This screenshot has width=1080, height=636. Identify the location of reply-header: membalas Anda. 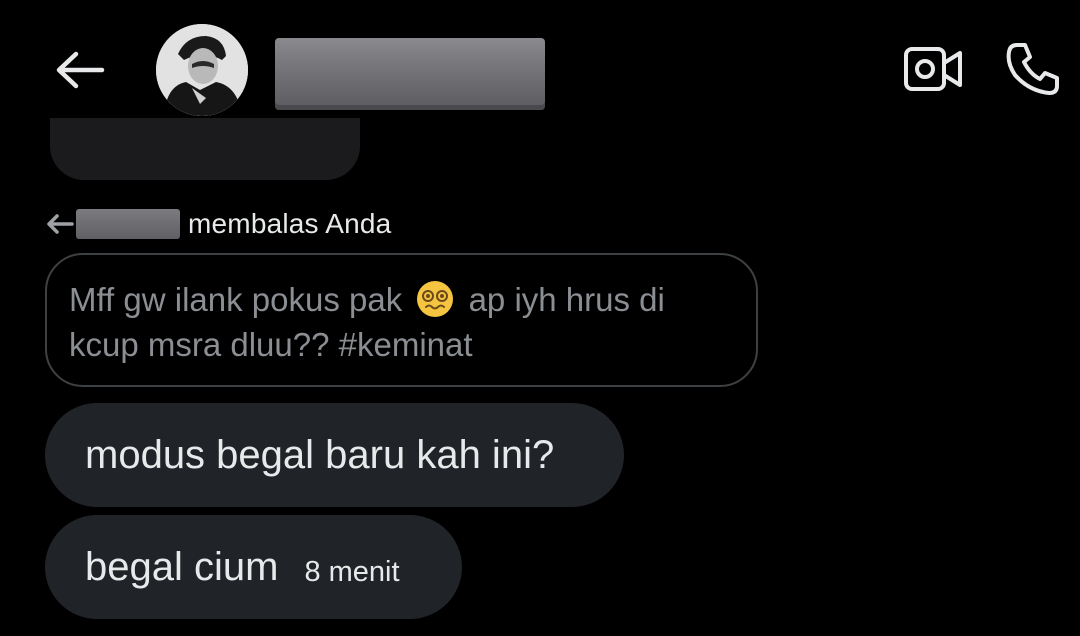
(217, 224).